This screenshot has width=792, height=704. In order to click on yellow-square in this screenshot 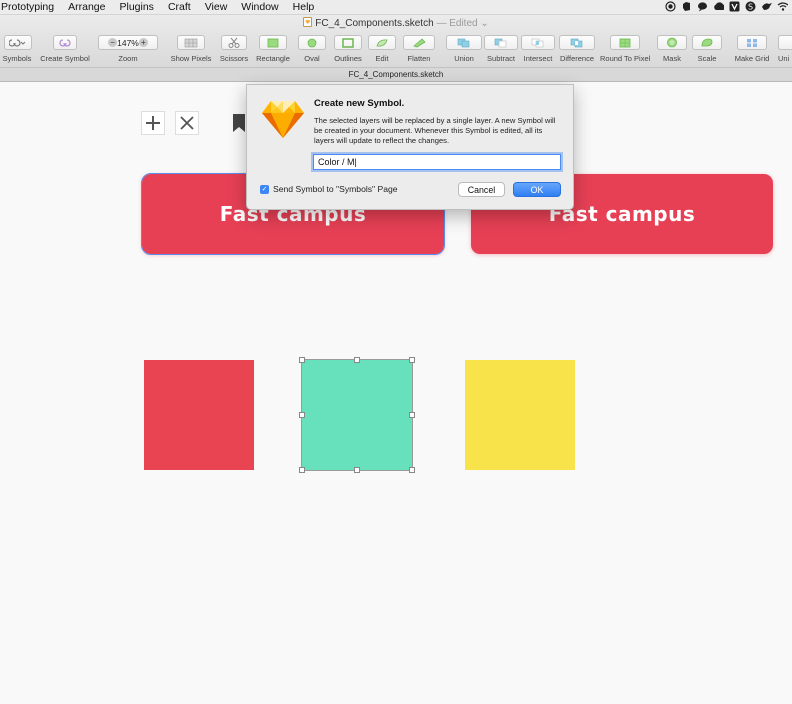, I will do `click(520, 415)`.